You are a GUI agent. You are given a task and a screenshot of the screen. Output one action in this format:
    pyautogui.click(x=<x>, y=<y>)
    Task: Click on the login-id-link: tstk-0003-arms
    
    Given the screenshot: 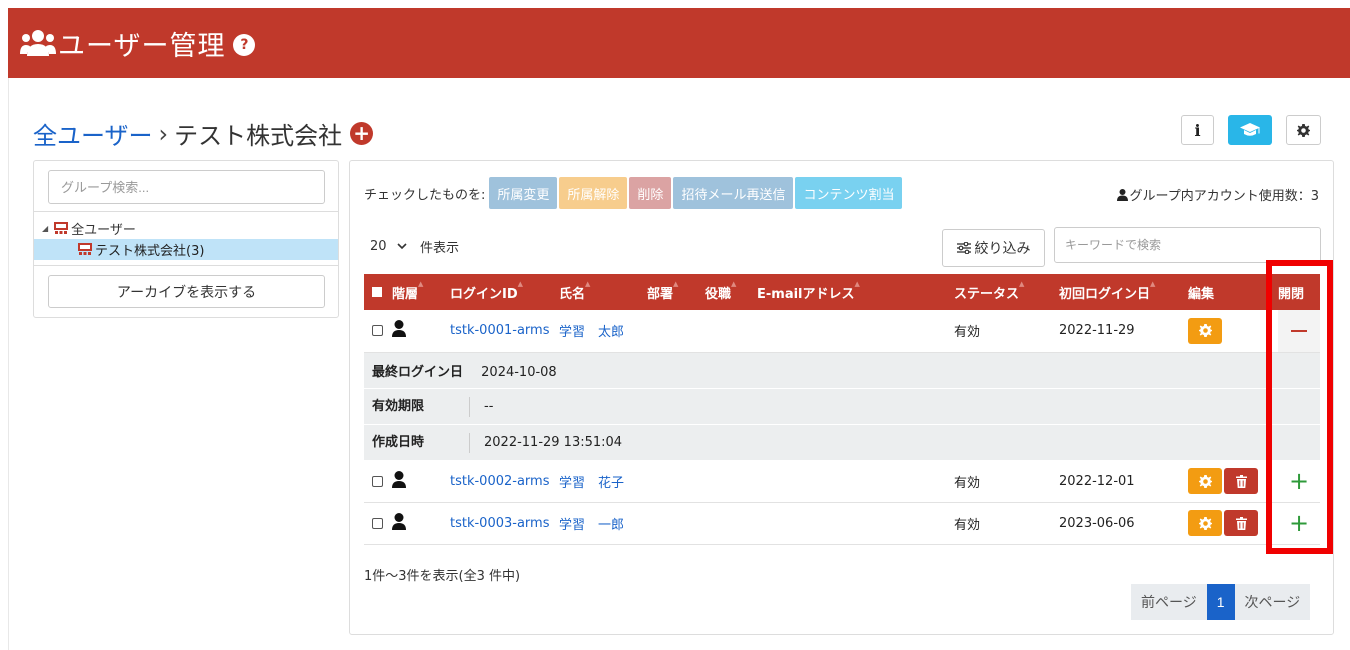 What is the action you would take?
    pyautogui.click(x=499, y=523)
    